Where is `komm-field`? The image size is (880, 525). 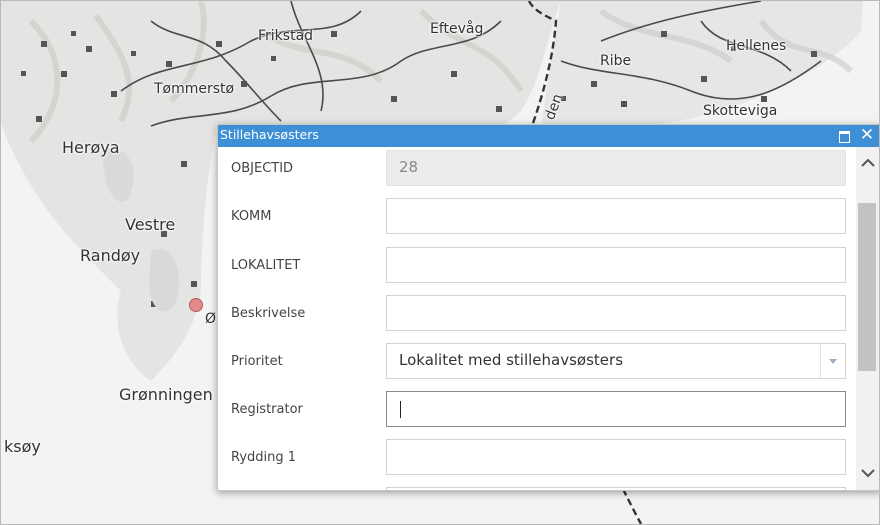
komm-field is located at coordinates (616, 216).